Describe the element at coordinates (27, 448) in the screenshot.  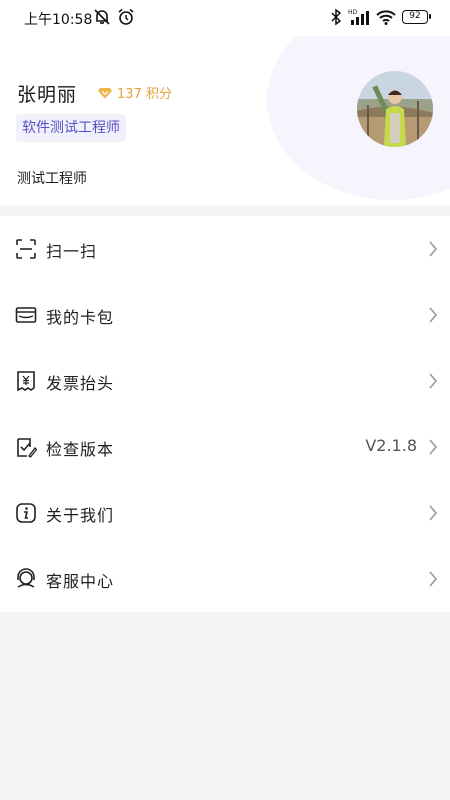
I see `version-check-icon` at that location.